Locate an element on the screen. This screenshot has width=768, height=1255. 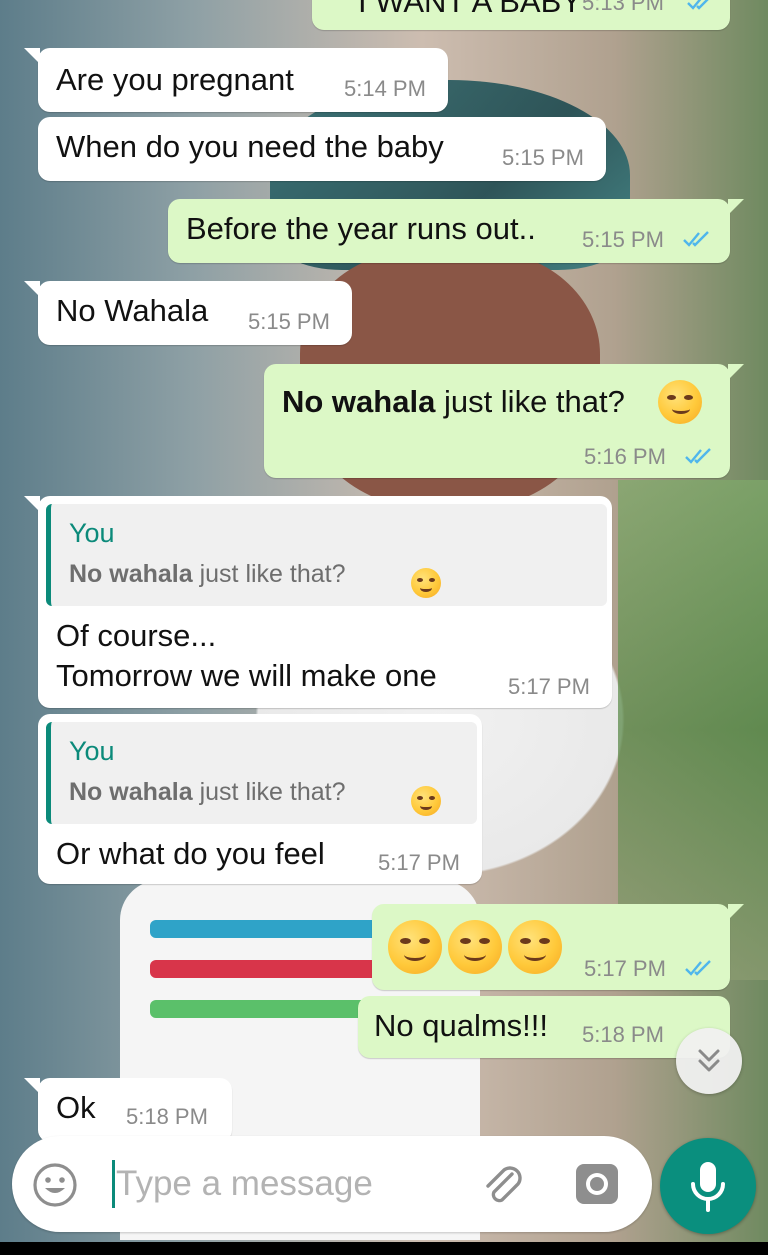
message-text: No qualms!!! is located at coordinates (461, 1025).